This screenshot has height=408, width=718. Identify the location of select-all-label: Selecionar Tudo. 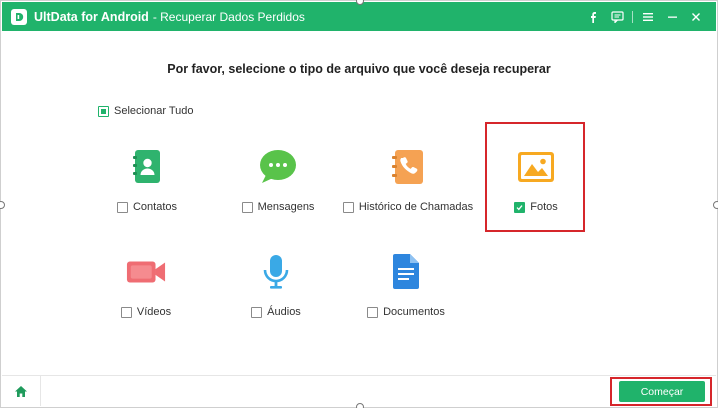
(154, 111).